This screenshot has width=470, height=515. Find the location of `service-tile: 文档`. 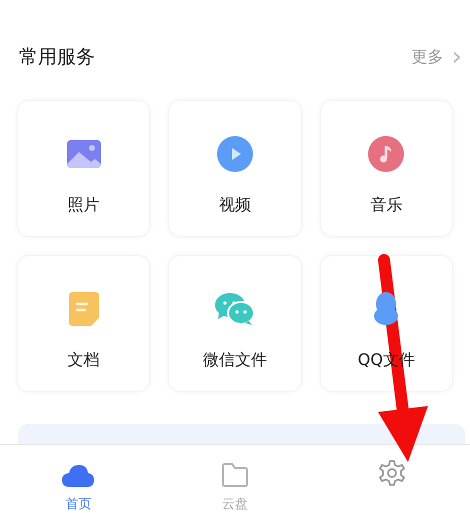

service-tile: 文档 is located at coordinates (83, 323).